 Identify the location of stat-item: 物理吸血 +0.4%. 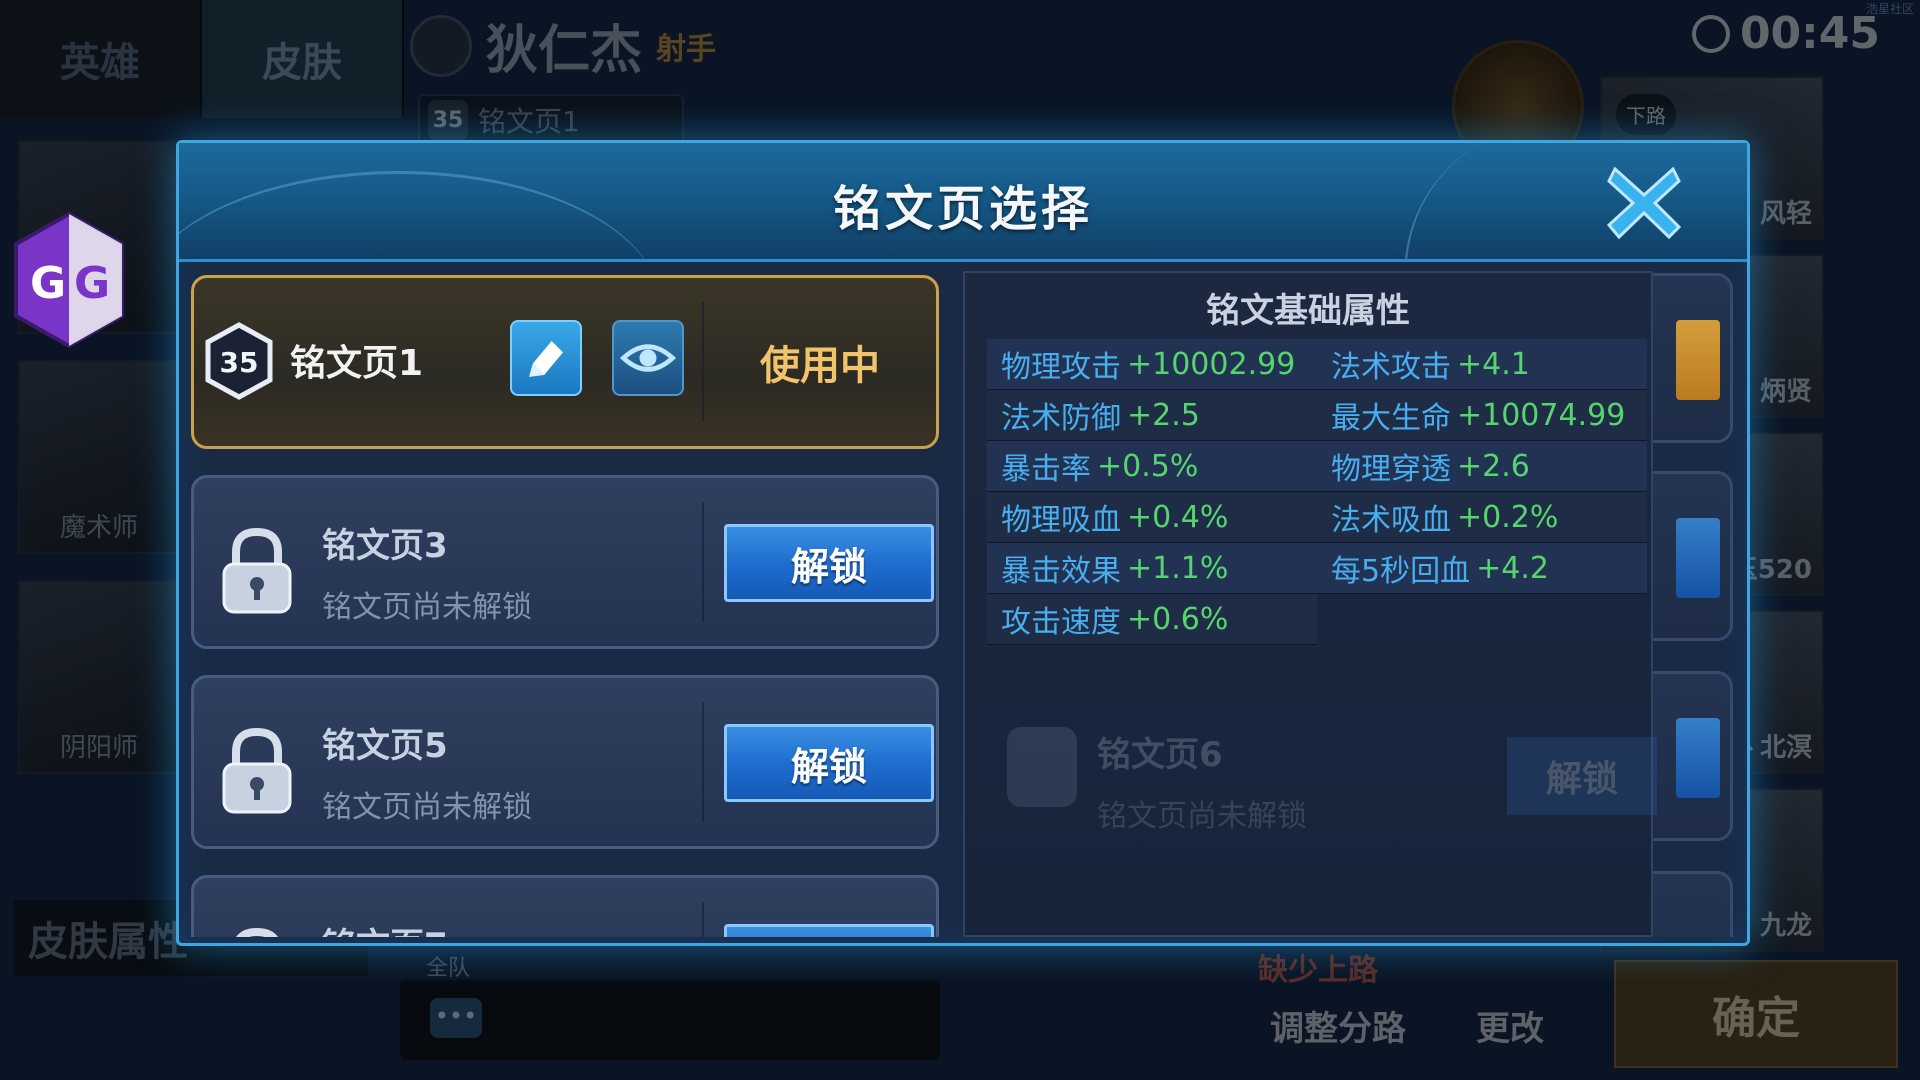
(1152, 517).